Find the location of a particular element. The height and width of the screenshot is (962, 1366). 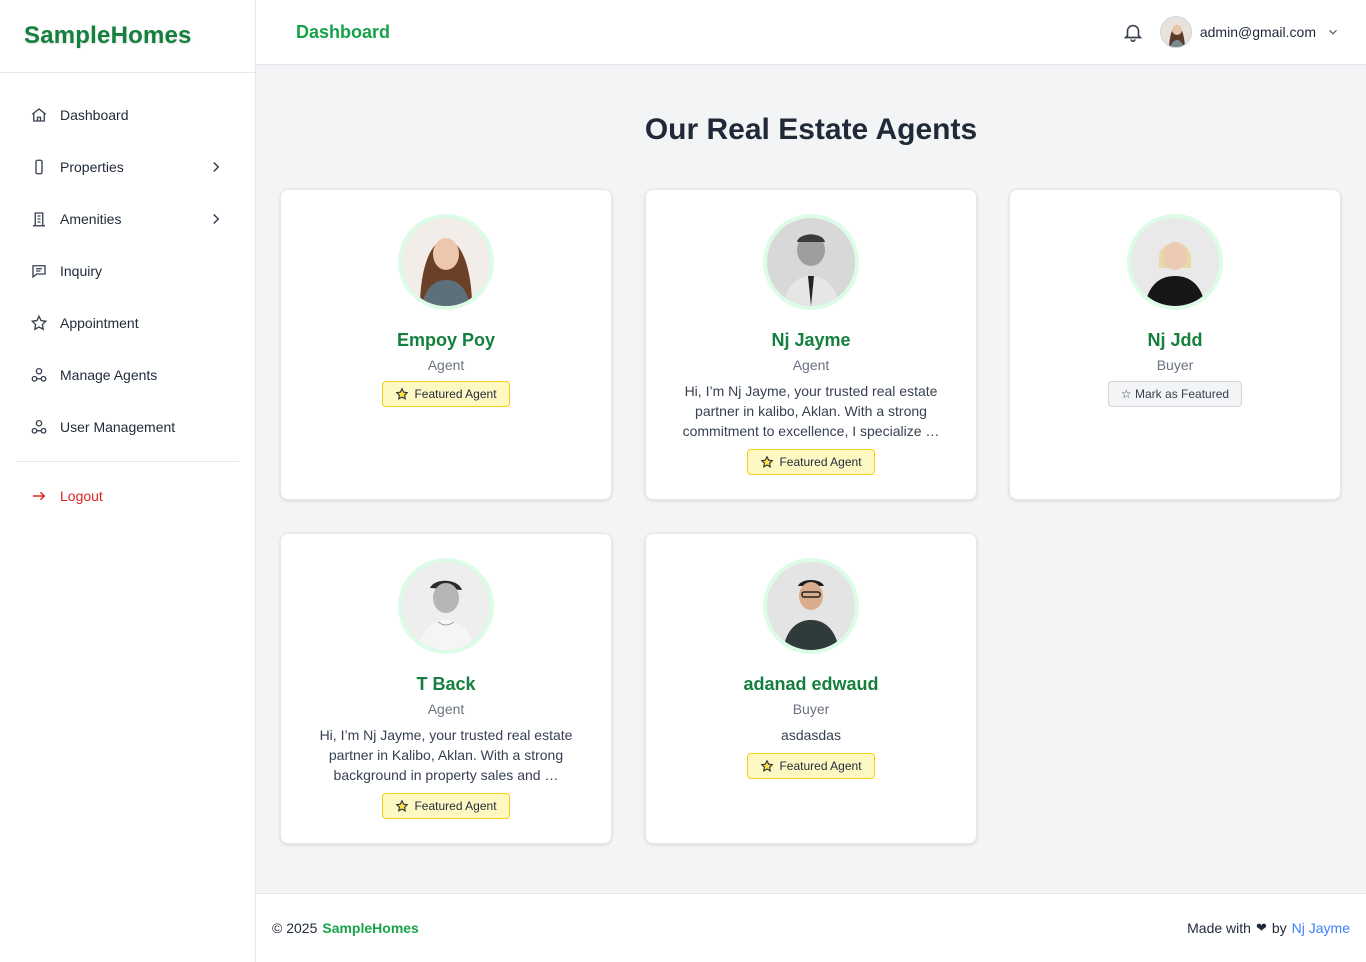

agent-bio: asdasdas is located at coordinates (811, 735).